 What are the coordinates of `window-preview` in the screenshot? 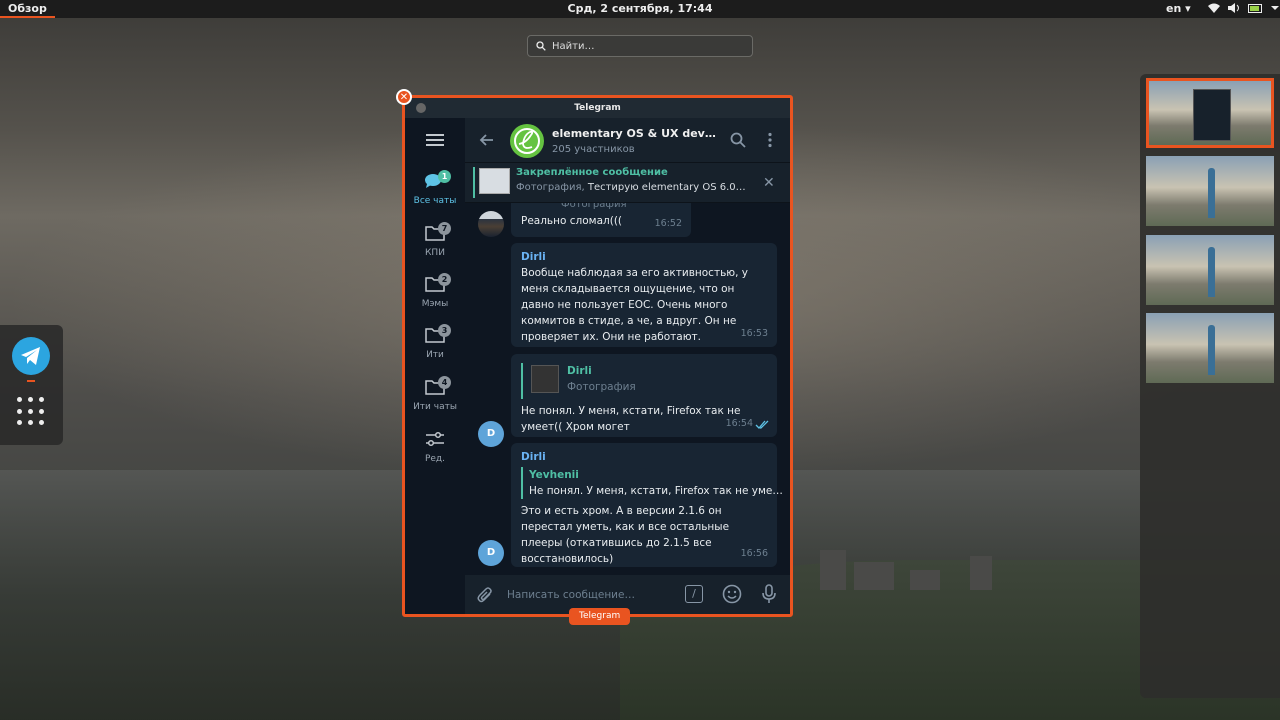 It's located at (1212, 115).